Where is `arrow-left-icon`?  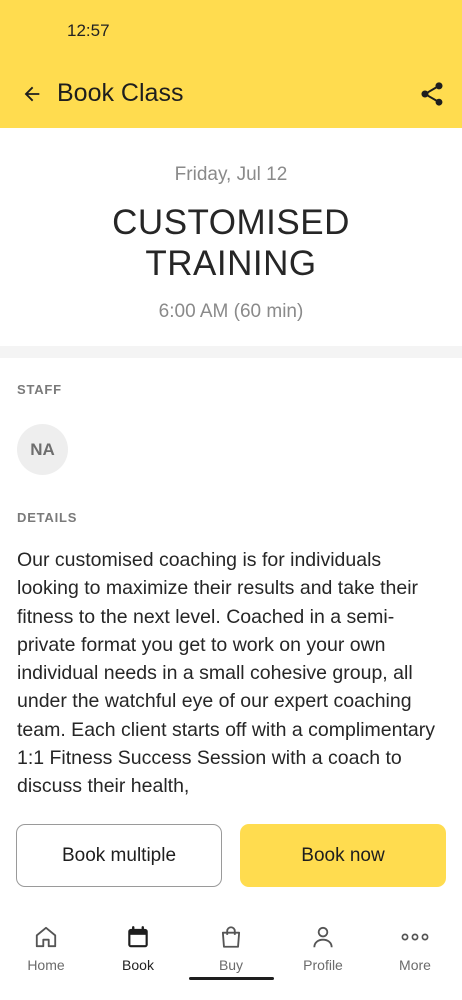 arrow-left-icon is located at coordinates (32, 94).